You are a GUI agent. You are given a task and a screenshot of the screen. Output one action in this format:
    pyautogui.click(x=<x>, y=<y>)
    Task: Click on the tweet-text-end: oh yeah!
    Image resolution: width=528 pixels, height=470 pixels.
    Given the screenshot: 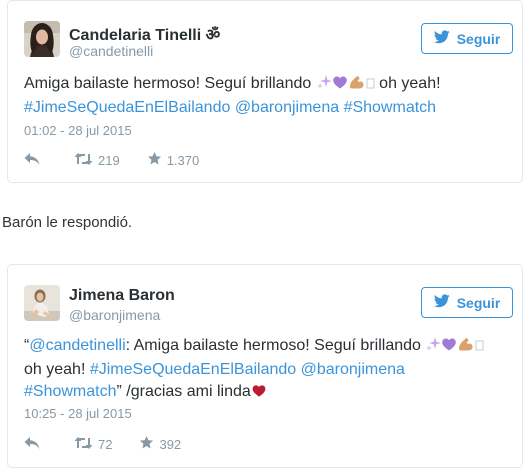 What is the action you would take?
    pyautogui.click(x=407, y=83)
    